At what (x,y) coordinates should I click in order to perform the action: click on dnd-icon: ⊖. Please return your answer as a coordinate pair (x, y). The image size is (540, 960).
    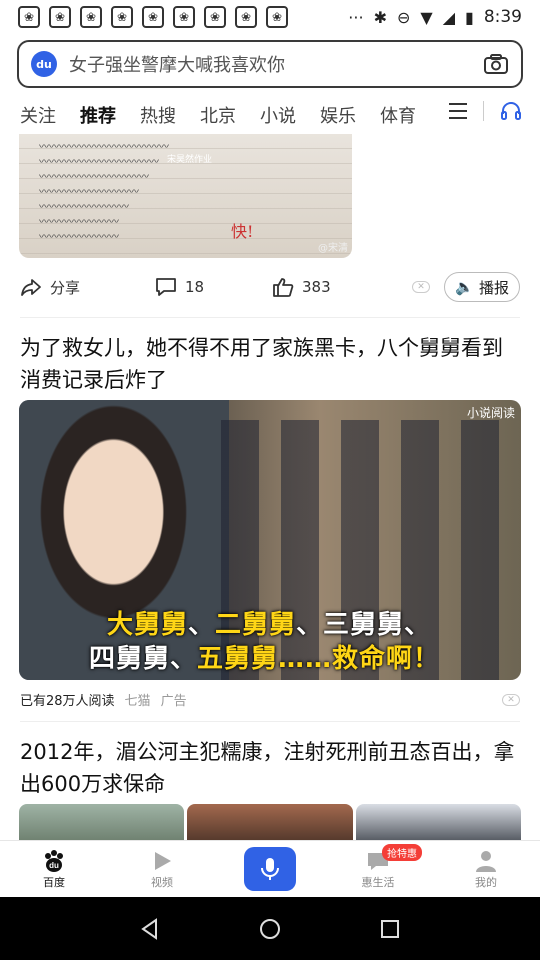
    Looking at the image, I should click on (403, 17).